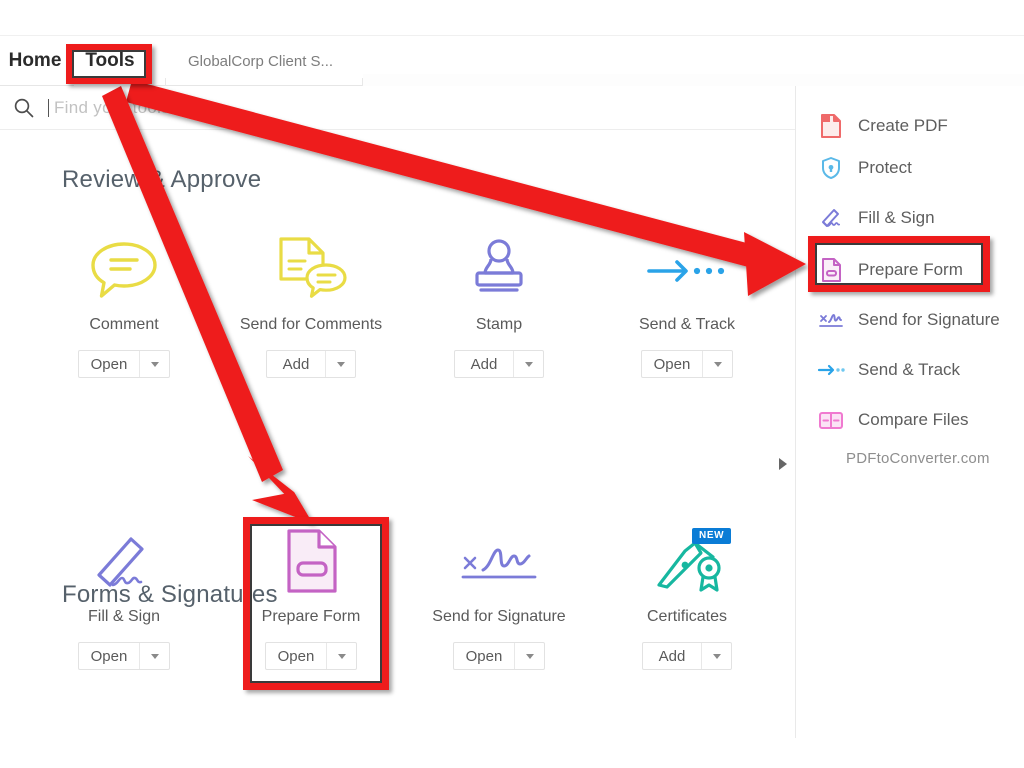  I want to click on tile-stamp: Stamp Add, so click(499, 315).